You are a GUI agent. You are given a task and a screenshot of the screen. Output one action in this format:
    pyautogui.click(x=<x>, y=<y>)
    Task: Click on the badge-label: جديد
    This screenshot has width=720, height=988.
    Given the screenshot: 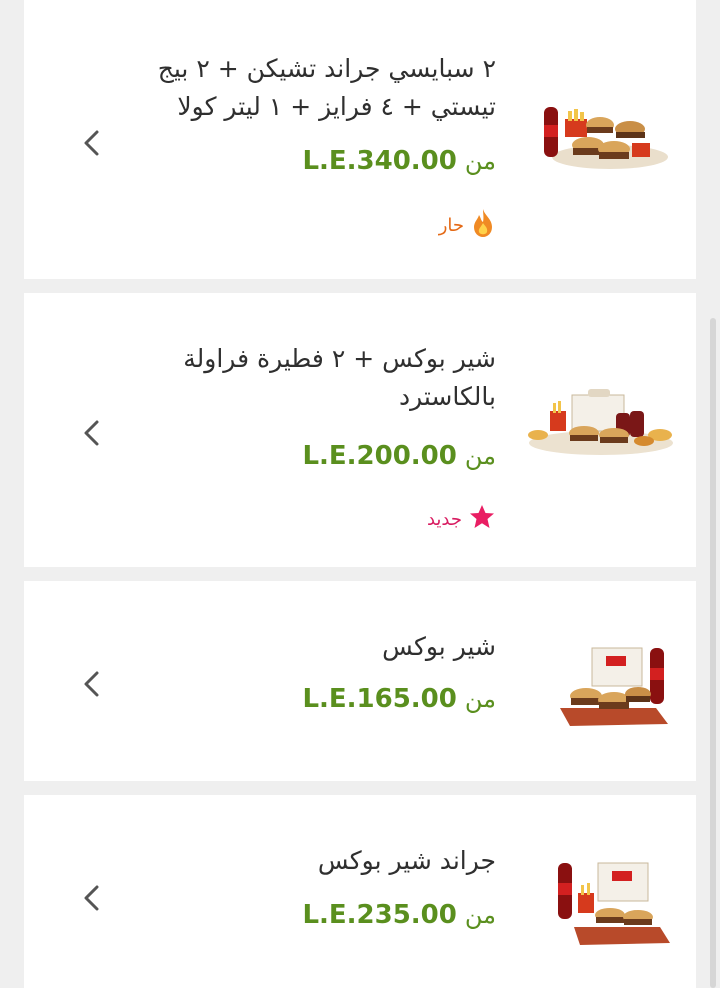 What is the action you would take?
    pyautogui.click(x=444, y=519)
    